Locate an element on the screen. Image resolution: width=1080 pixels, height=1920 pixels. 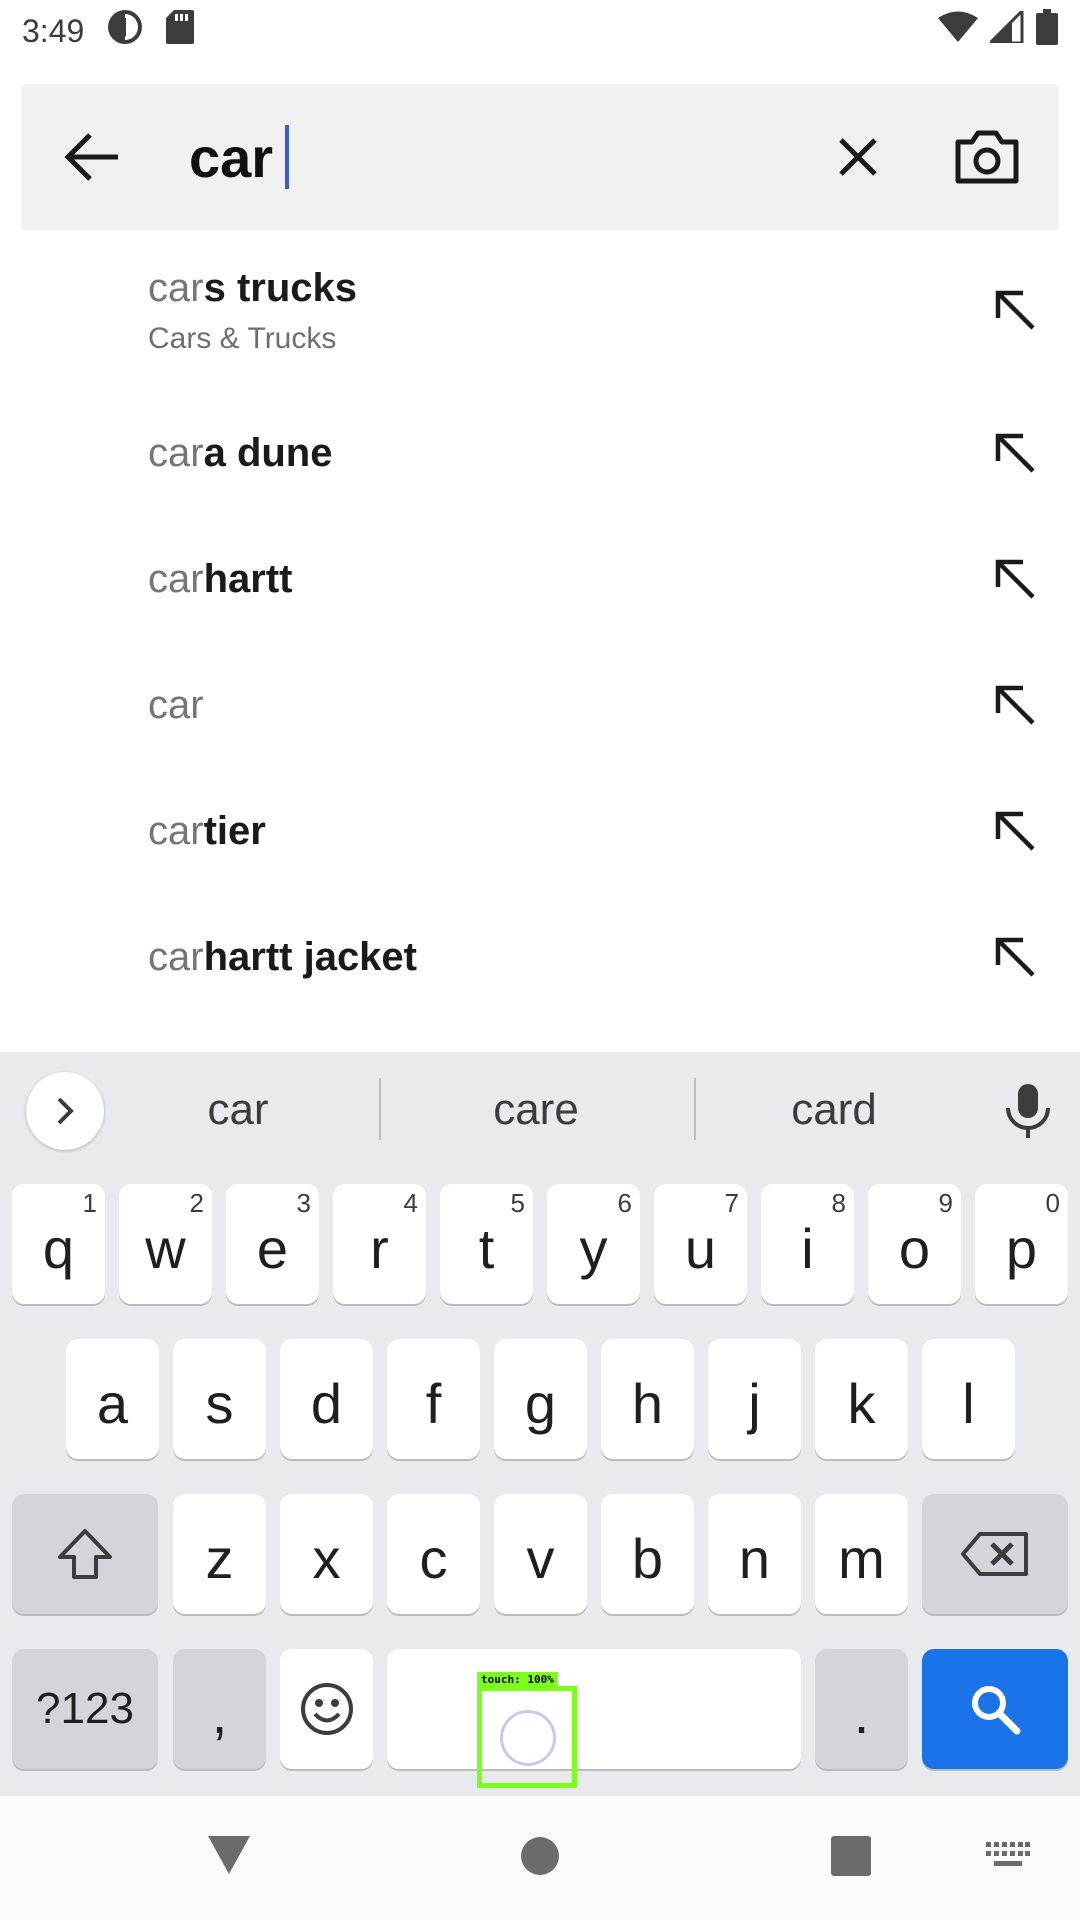
emoji-key is located at coordinates (326, 1709).